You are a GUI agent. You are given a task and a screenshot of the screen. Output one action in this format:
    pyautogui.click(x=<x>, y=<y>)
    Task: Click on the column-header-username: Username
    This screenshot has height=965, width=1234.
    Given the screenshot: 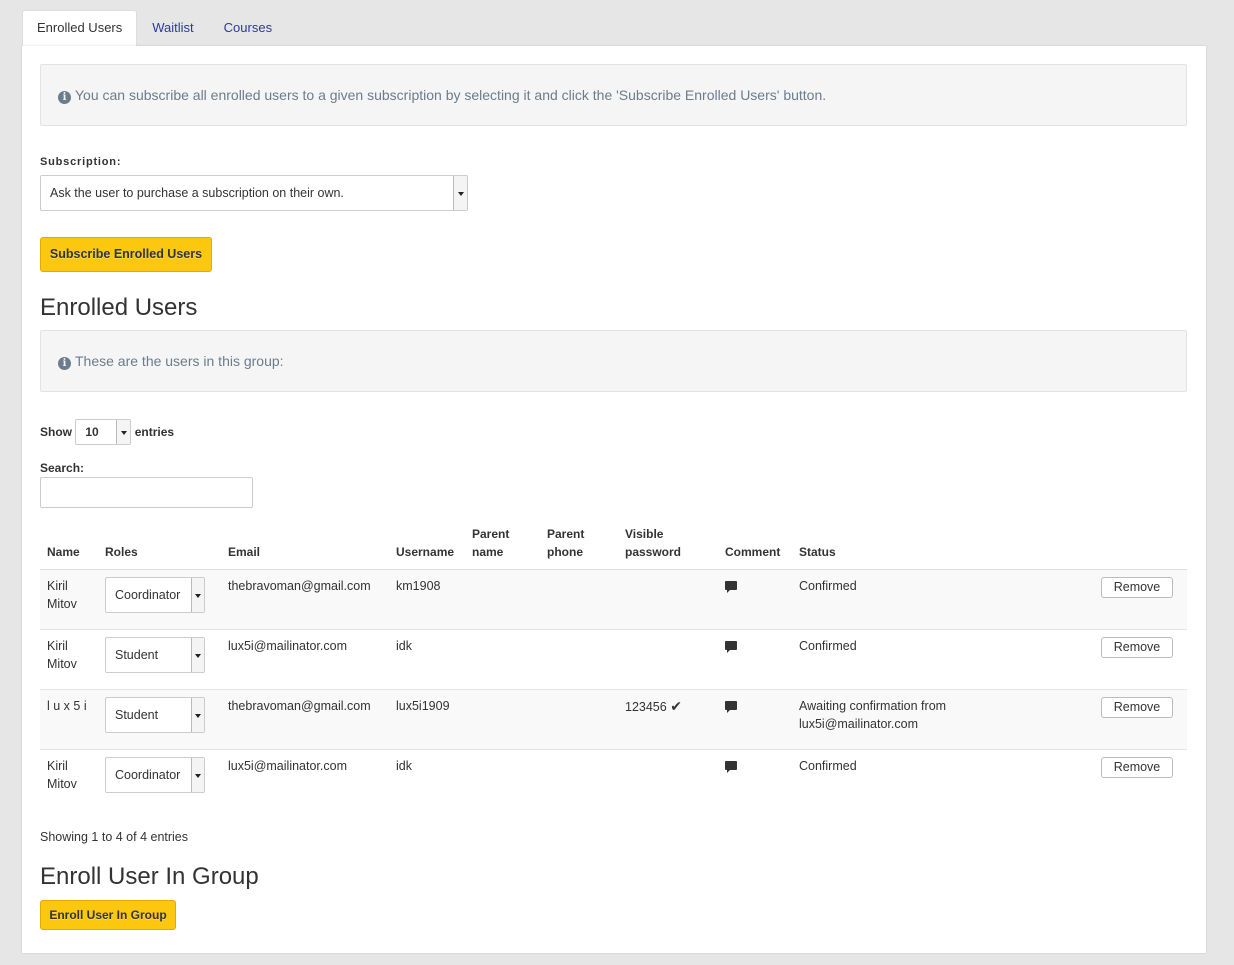 What is the action you would take?
    pyautogui.click(x=427, y=547)
    